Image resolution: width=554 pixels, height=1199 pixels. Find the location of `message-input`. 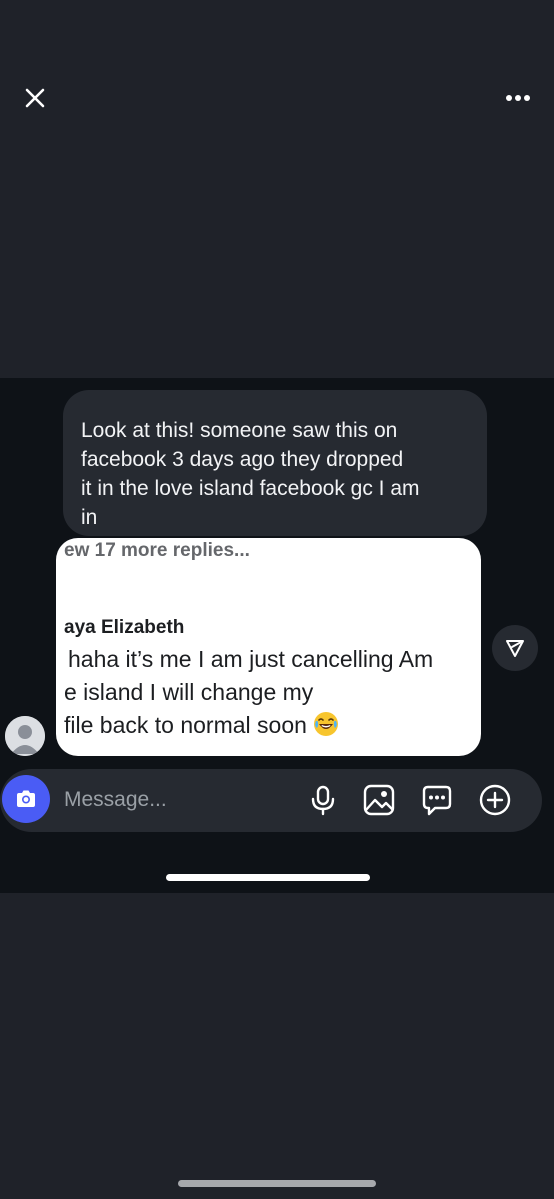

message-input is located at coordinates (179, 800).